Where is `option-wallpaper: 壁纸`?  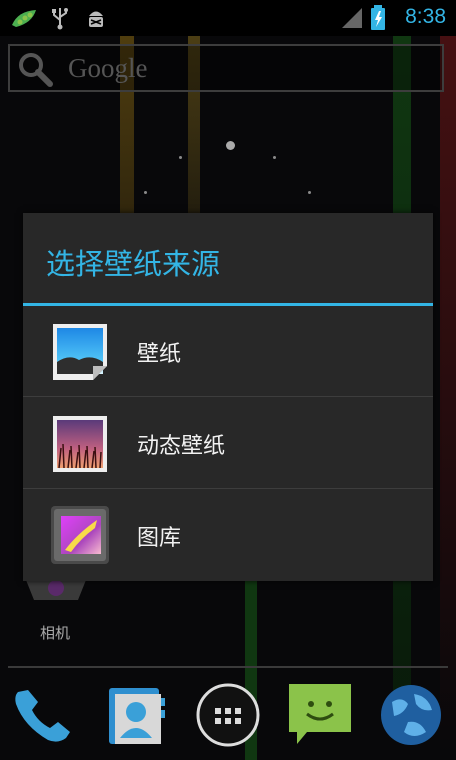
option-wallpaper: 壁纸 is located at coordinates (228, 351).